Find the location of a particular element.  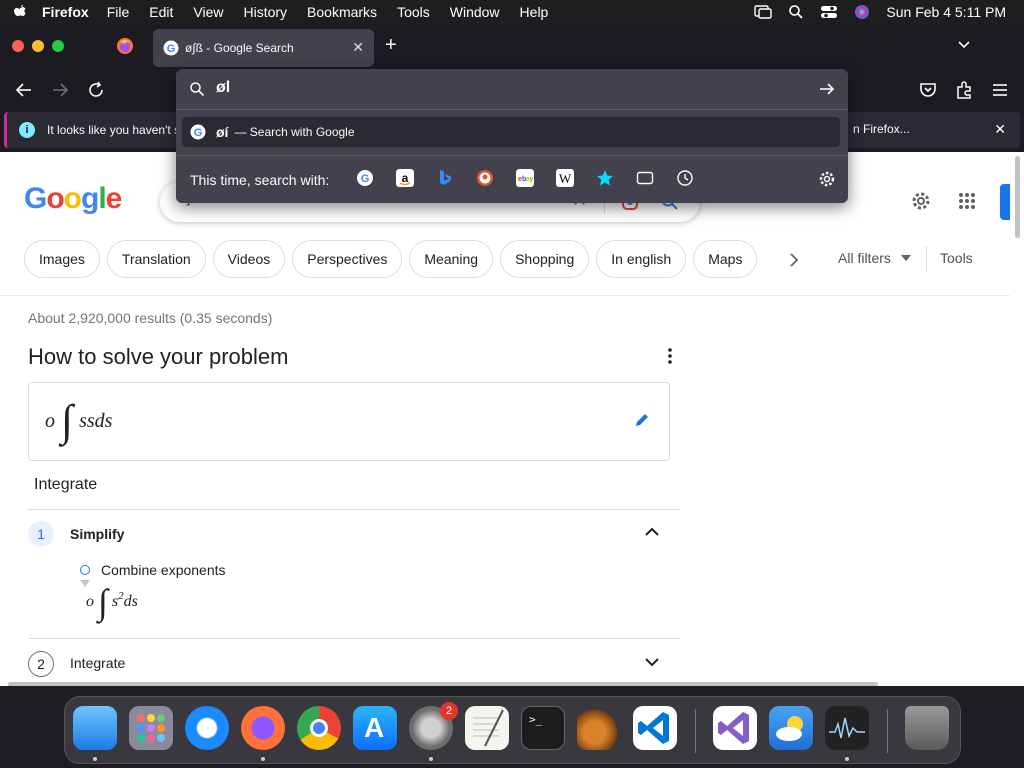

search-suggestion-google: G øí — Search with Google is located at coordinates (511, 132).